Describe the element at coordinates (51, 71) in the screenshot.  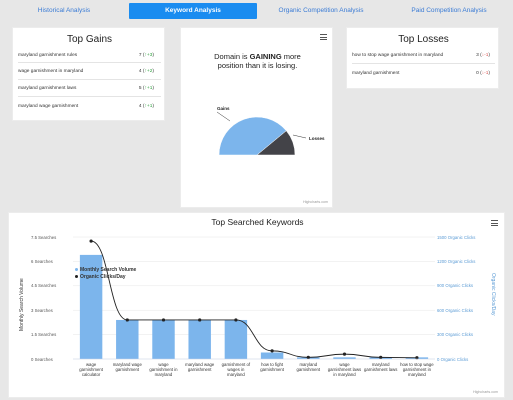
I see `gain-keyword: wage garnishment in maryland` at that location.